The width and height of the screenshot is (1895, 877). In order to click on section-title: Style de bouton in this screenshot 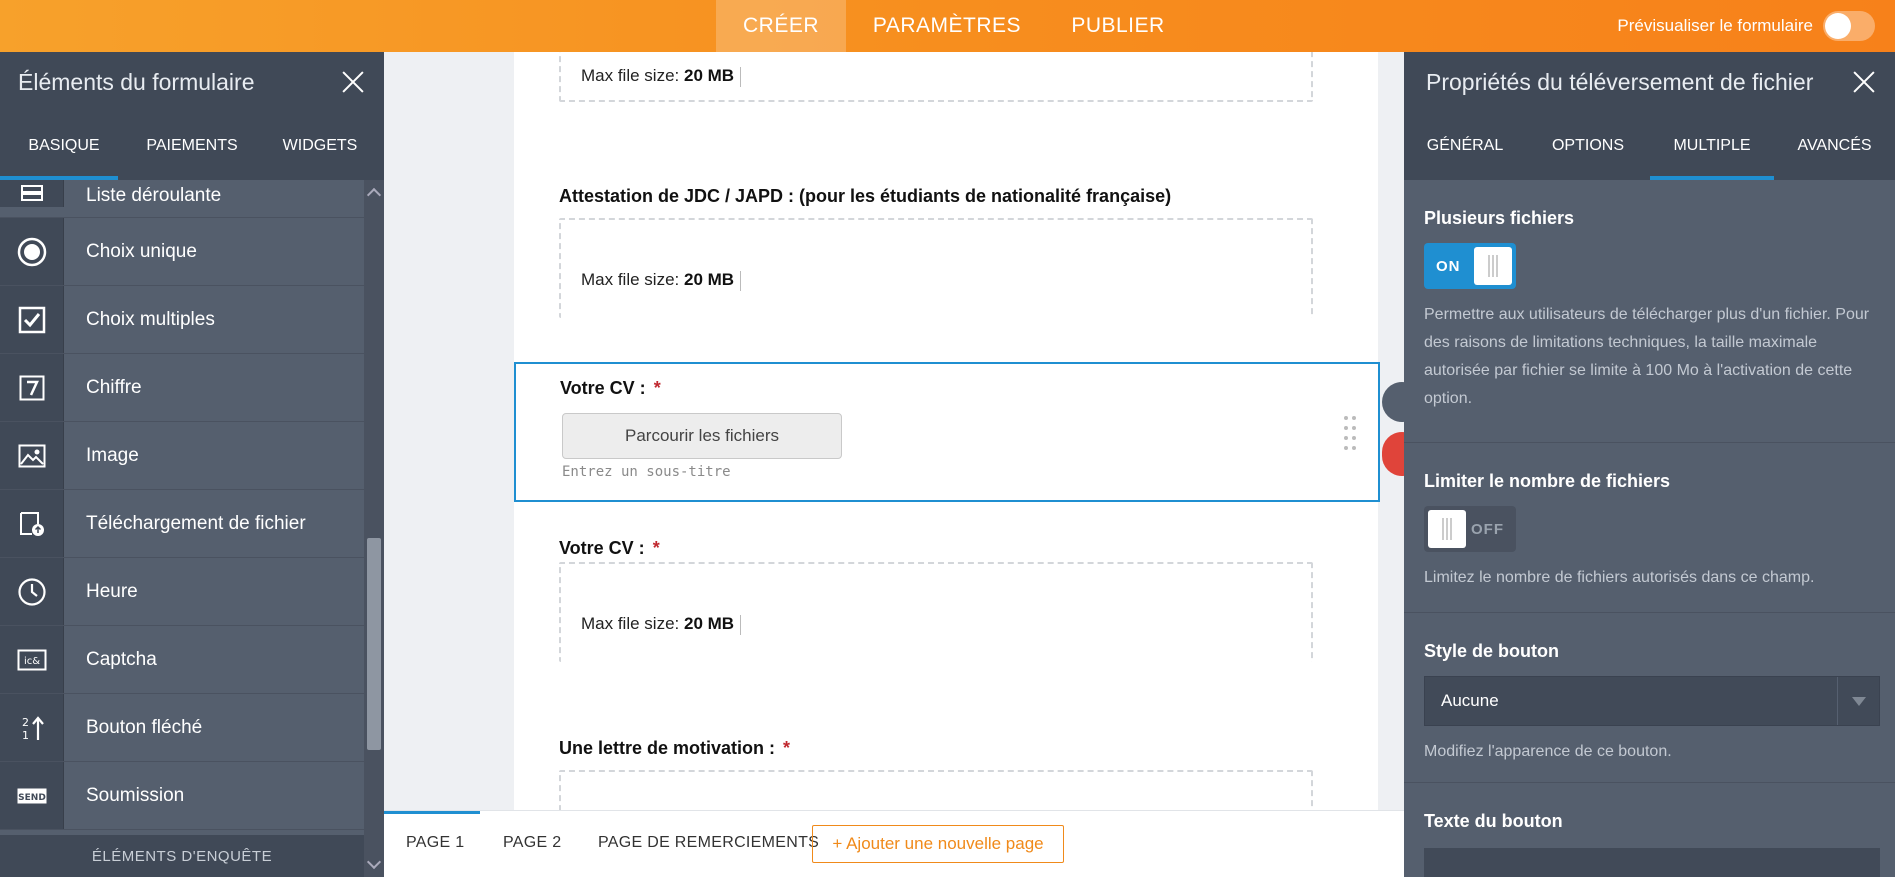, I will do `click(1491, 651)`.